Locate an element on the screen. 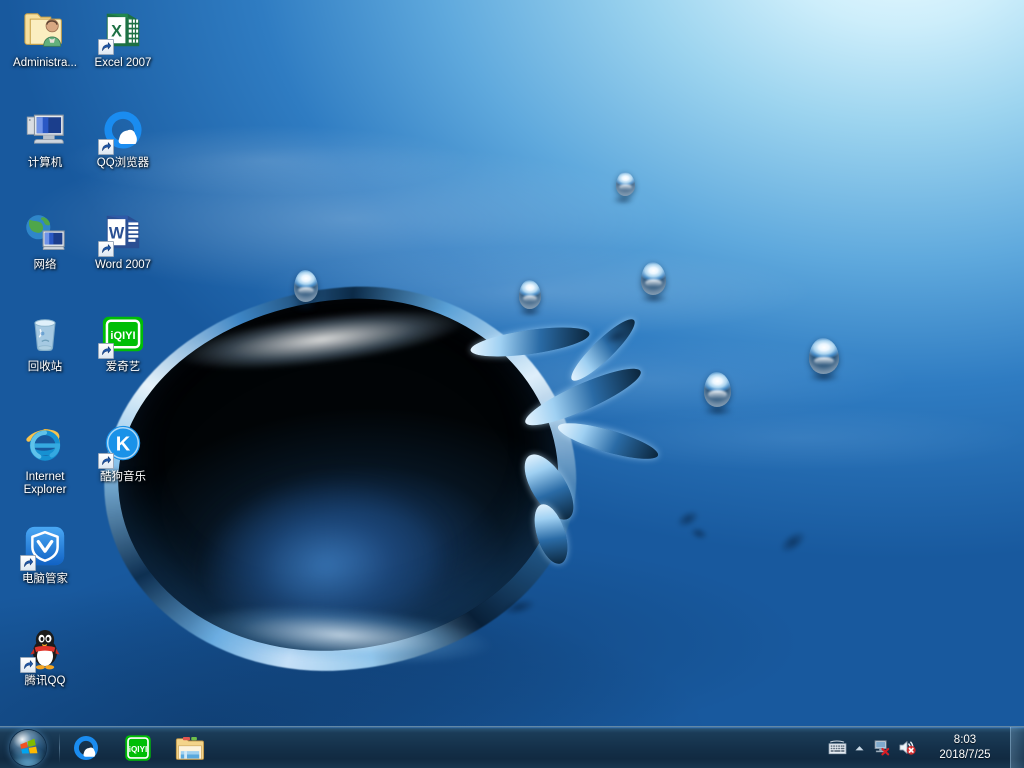 This screenshot has width=1024, height=768. kugou-icon: K is located at coordinates (122, 444).